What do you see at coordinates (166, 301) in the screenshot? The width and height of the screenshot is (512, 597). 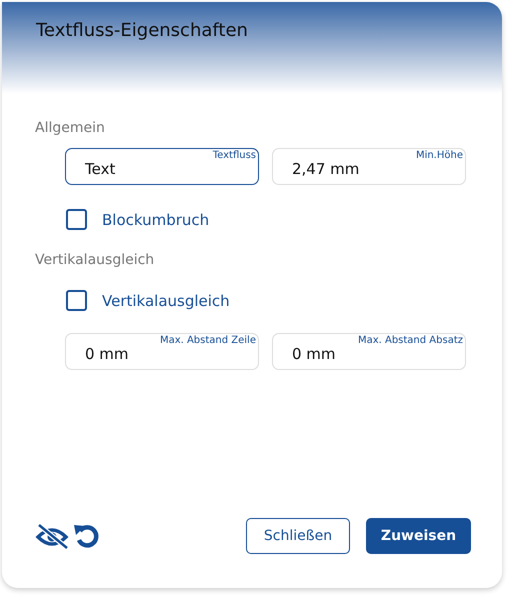 I see `checkbox-label: Vertikalausgleich` at bounding box center [166, 301].